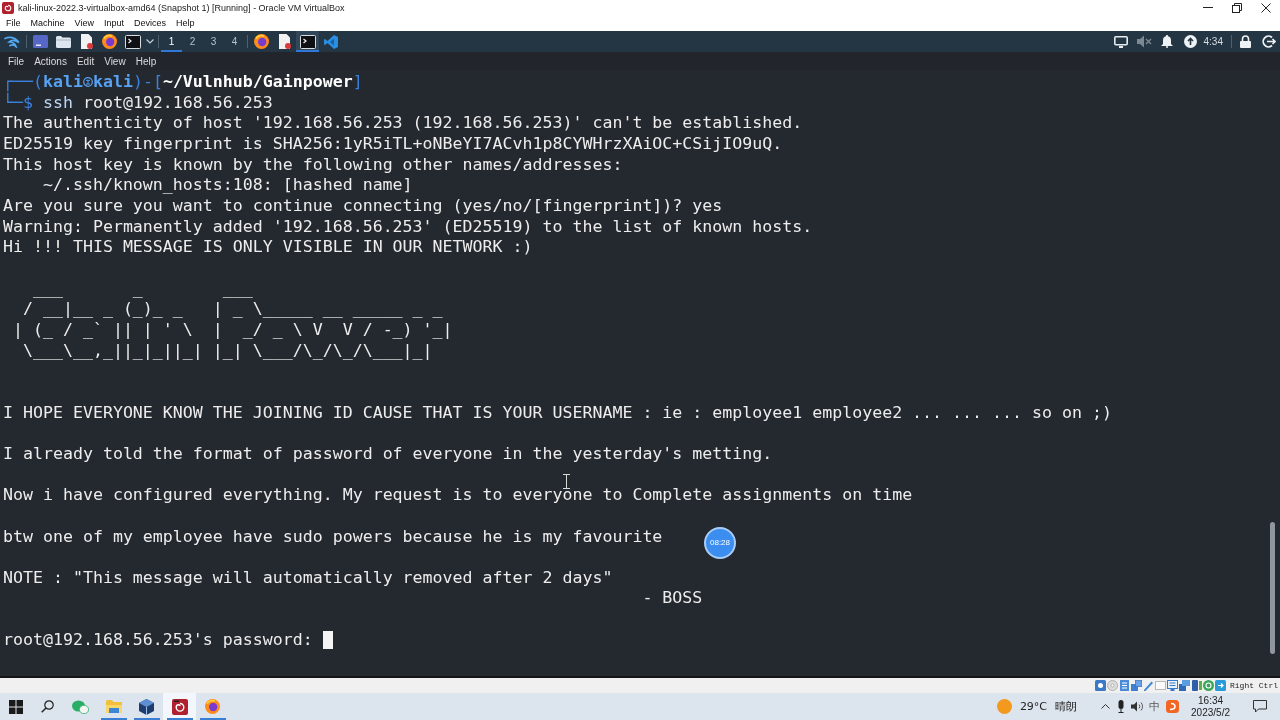  I want to click on exit-arrow-icon, so click(1268, 41).